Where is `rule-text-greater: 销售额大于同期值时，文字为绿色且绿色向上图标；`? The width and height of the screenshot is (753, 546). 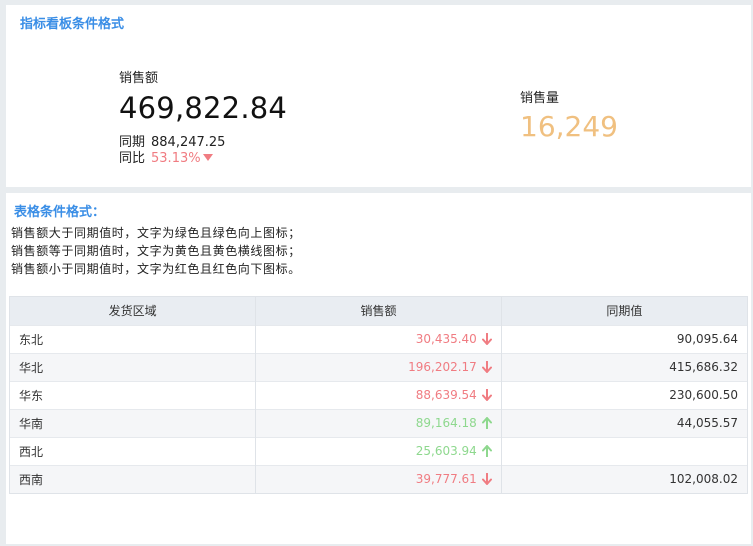 rule-text-greater: 销售额大于同期值时，文字为绿色且绿色向上图标； is located at coordinates (156, 233).